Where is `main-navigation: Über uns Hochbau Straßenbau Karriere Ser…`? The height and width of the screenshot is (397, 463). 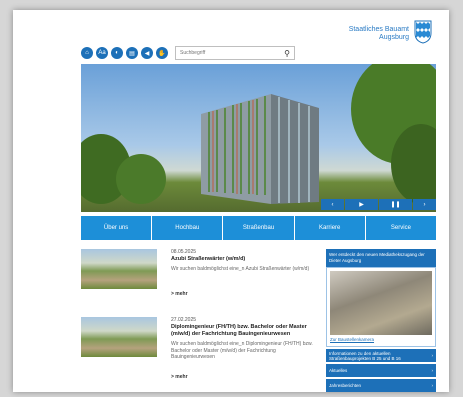 main-navigation: Über uns Hochbau Straßenbau Karriere Ser… is located at coordinates (259, 228).